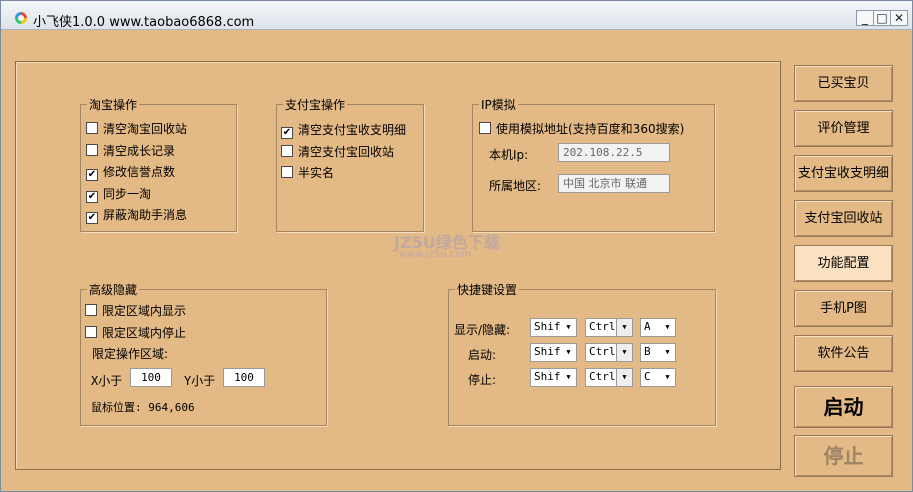 This screenshot has height=492, width=913. I want to click on taobao-option-label: 清空成长记录, so click(139, 150).